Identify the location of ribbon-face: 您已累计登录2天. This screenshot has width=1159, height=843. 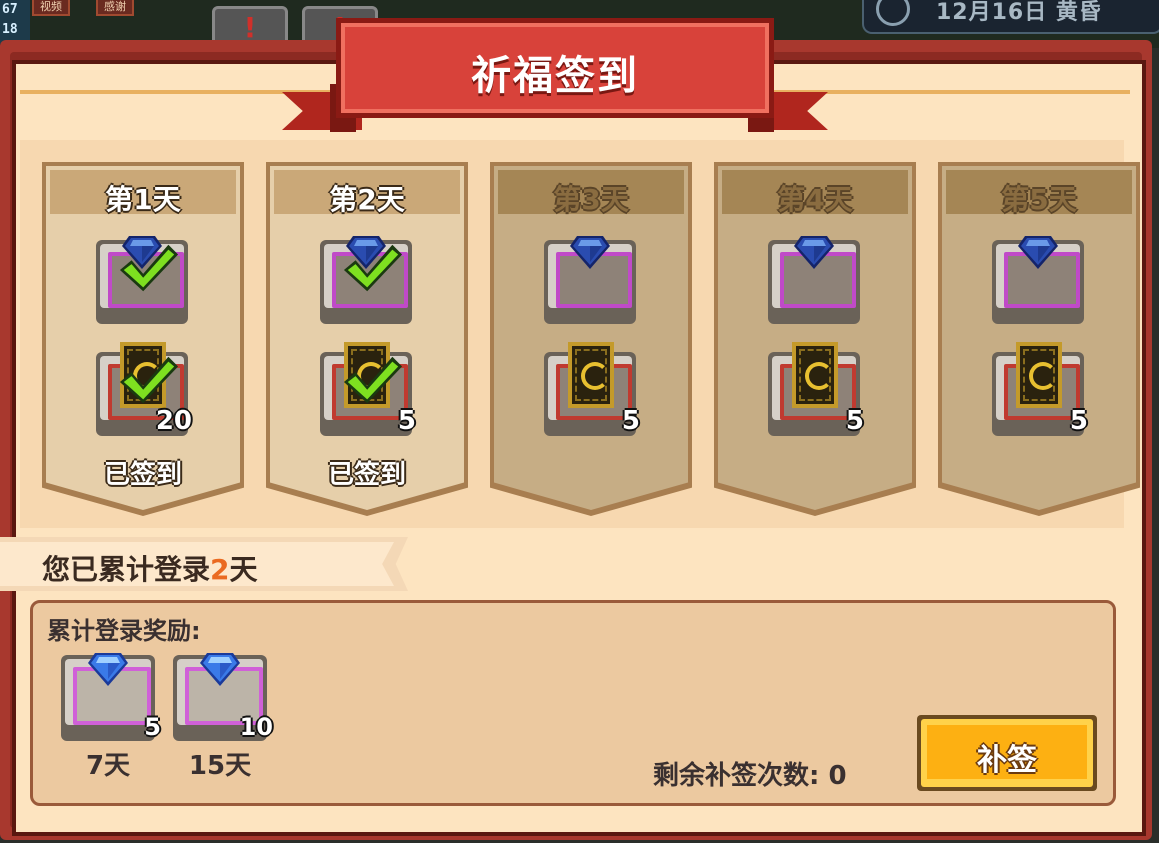
(197, 564).